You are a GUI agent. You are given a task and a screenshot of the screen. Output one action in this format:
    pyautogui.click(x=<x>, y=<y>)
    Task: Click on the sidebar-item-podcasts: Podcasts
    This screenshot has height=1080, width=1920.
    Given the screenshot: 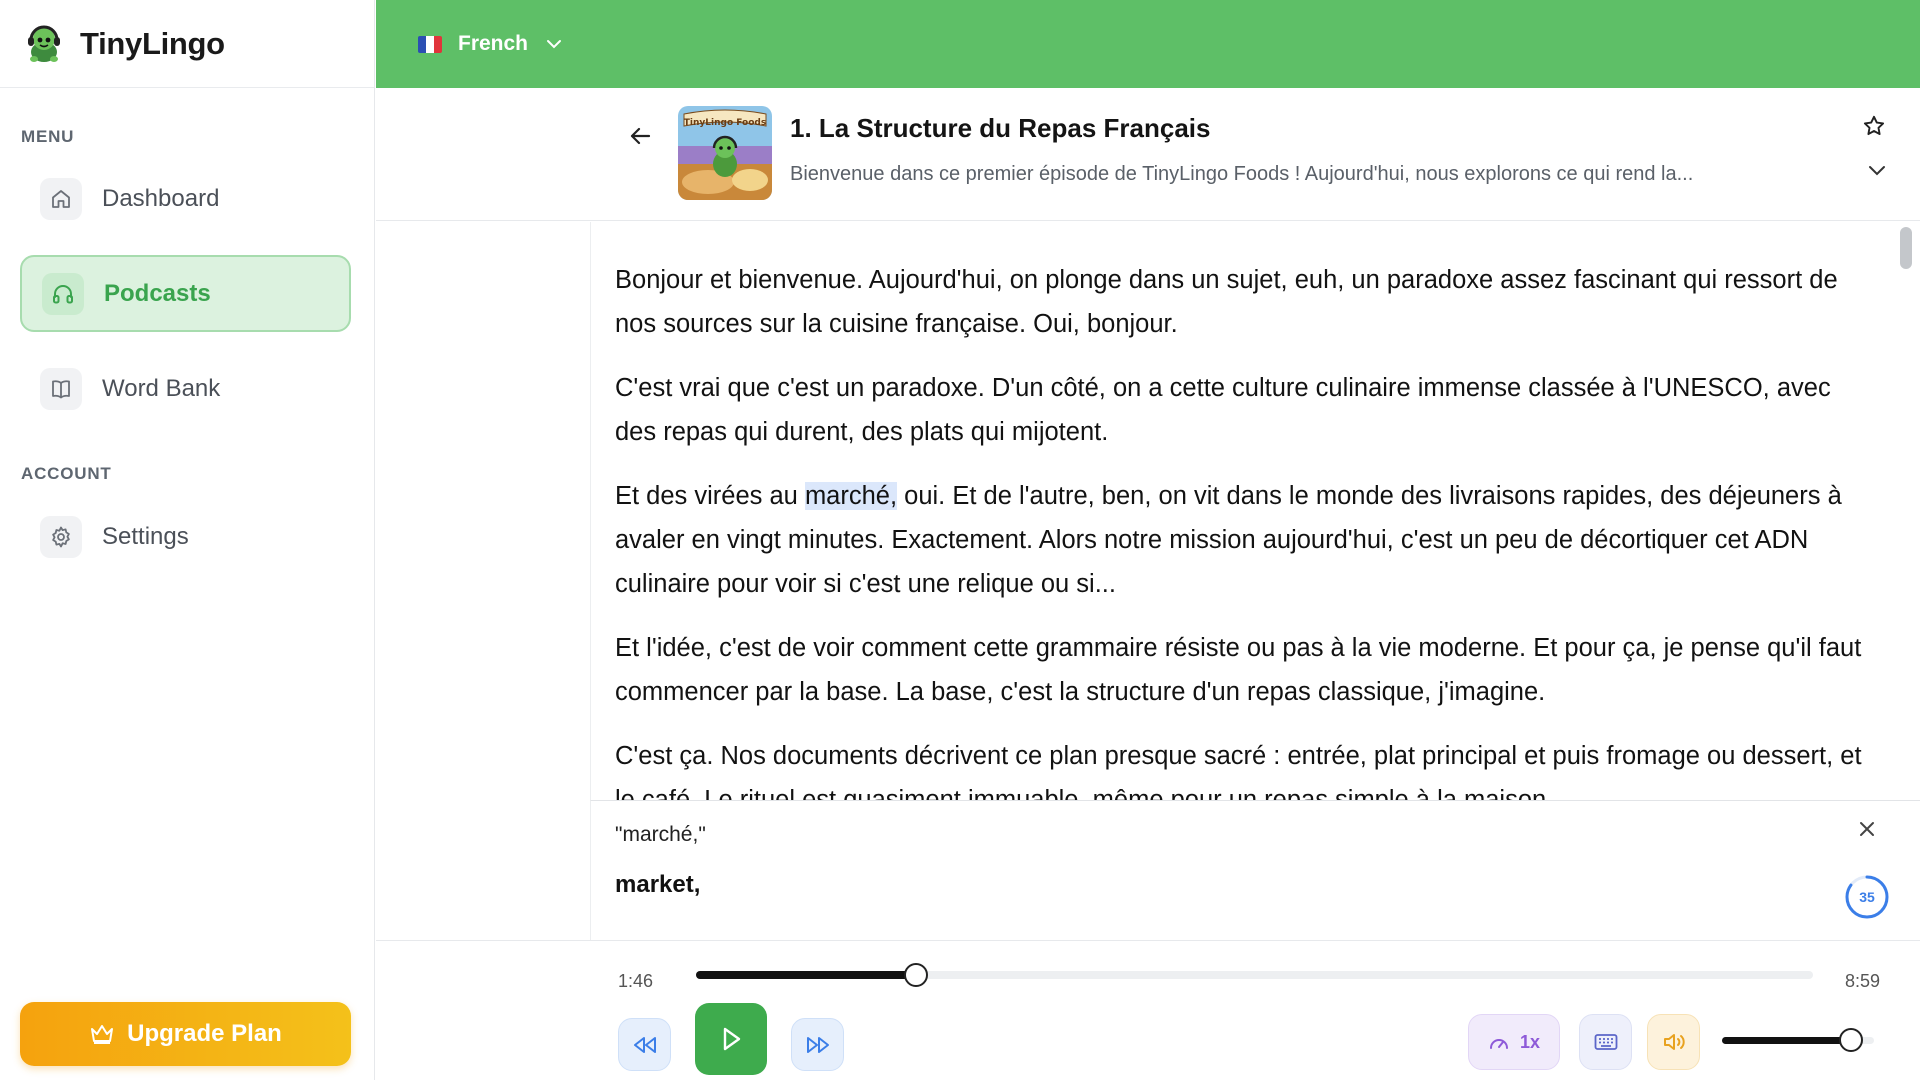 What is the action you would take?
    pyautogui.click(x=185, y=293)
    